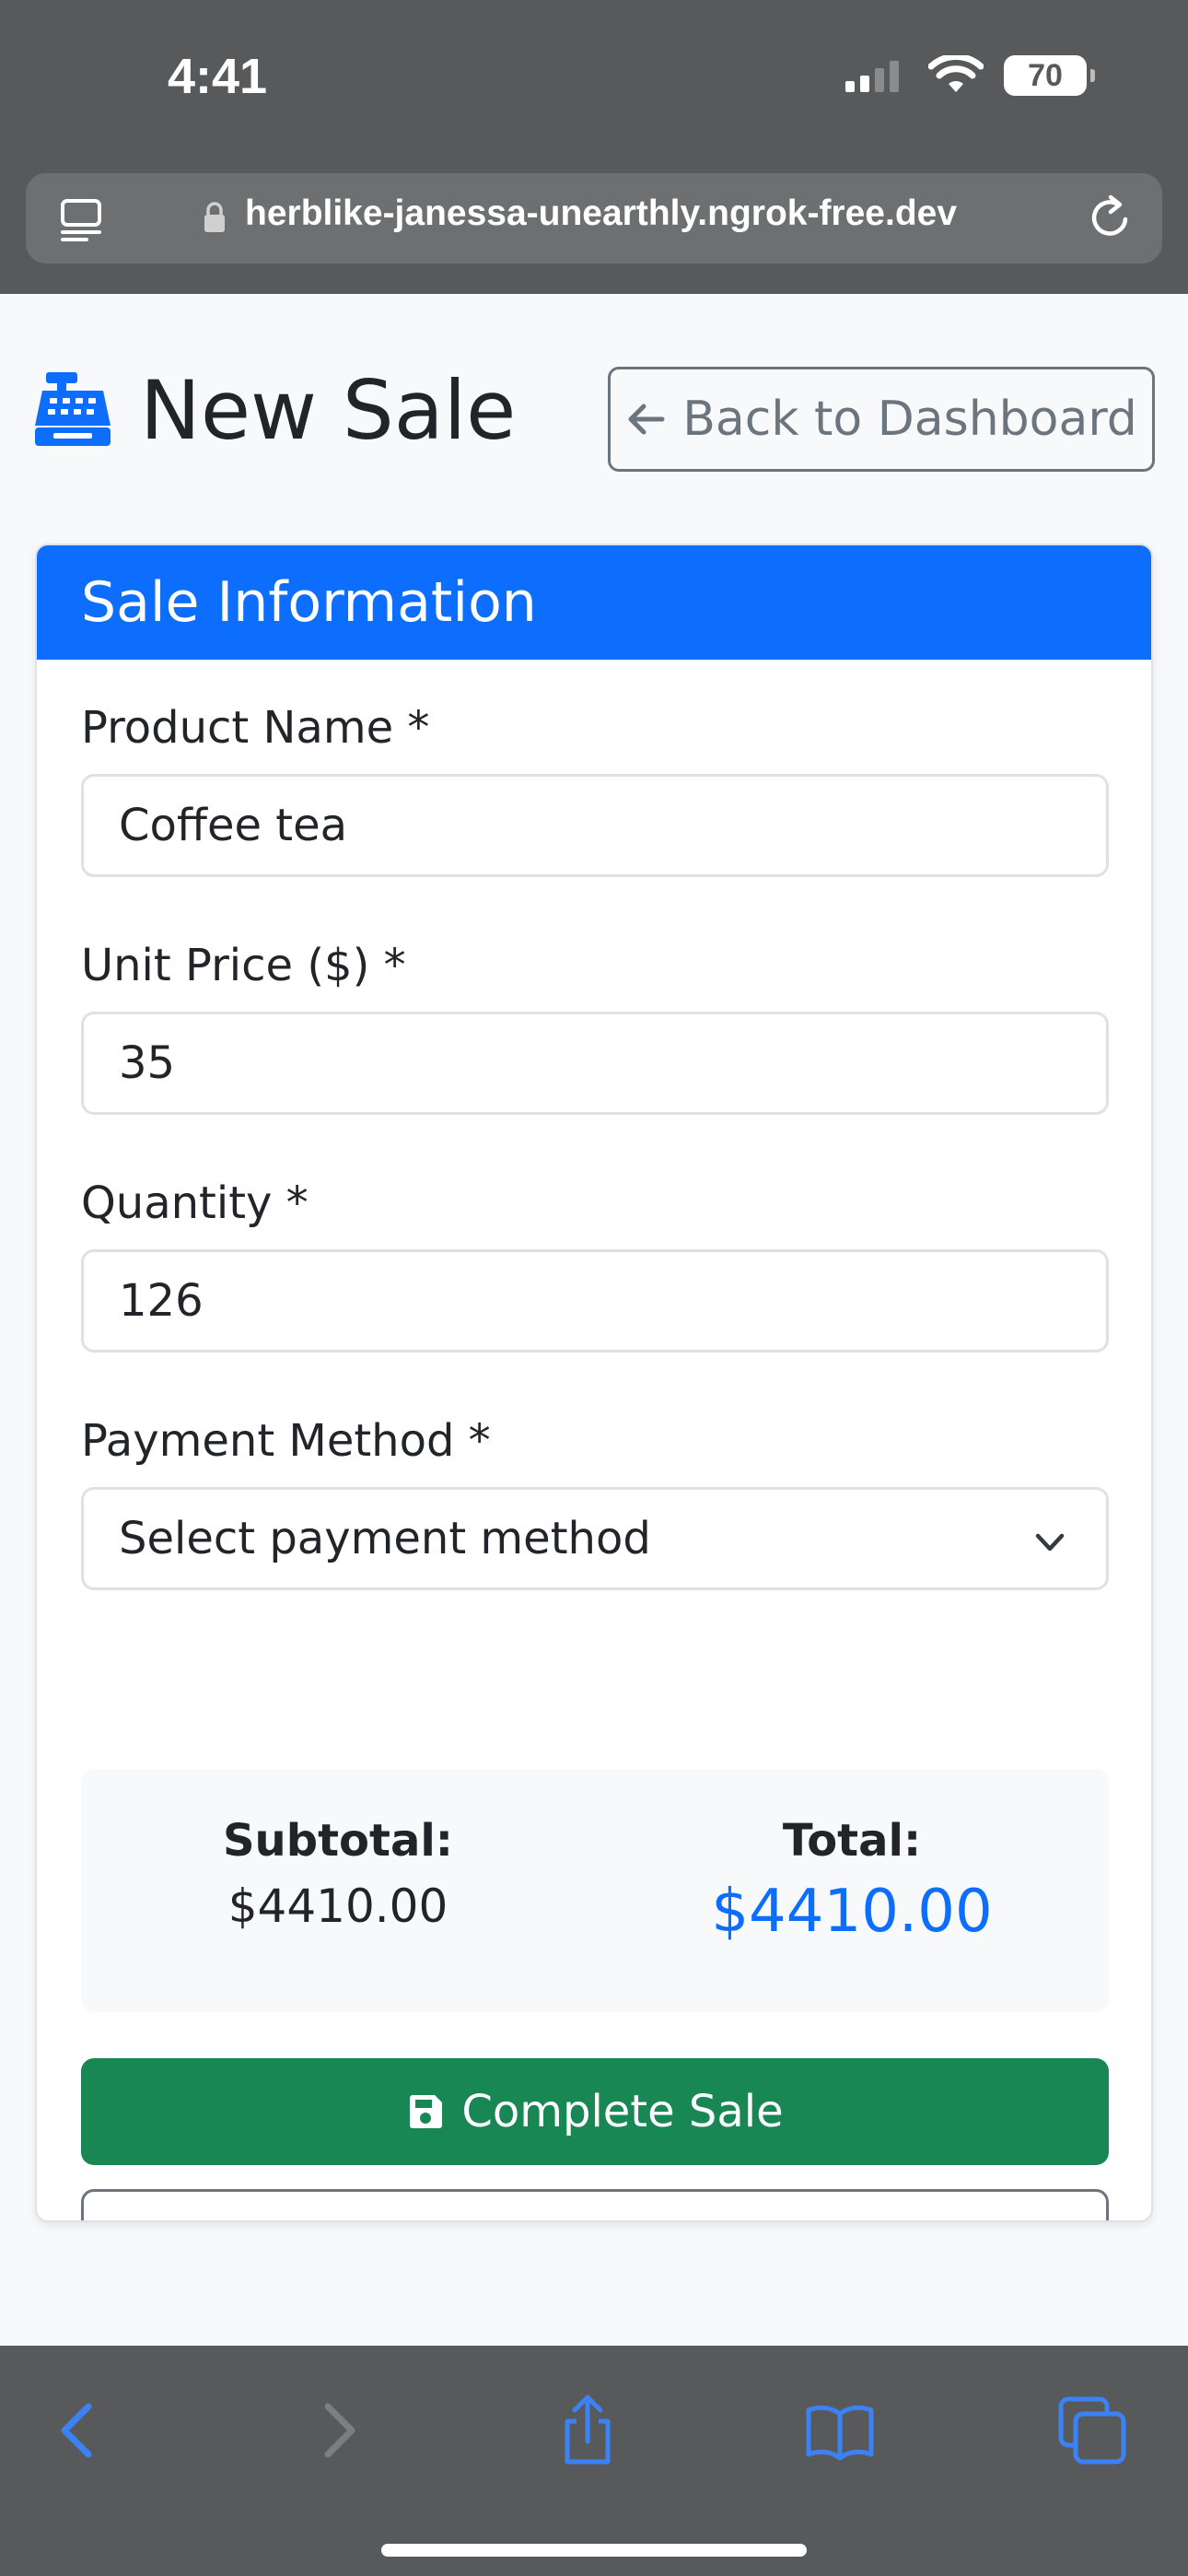 The width and height of the screenshot is (1188, 2576). I want to click on page-menu-icon, so click(81, 219).